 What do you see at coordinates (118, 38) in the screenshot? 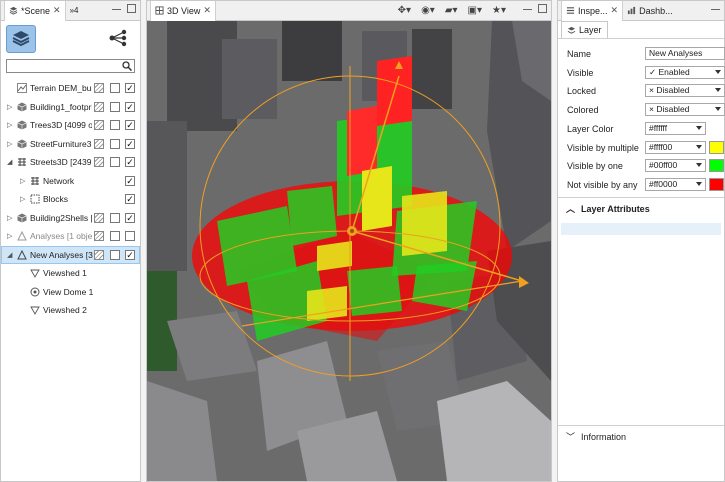
I see `share-nodes-button` at bounding box center [118, 38].